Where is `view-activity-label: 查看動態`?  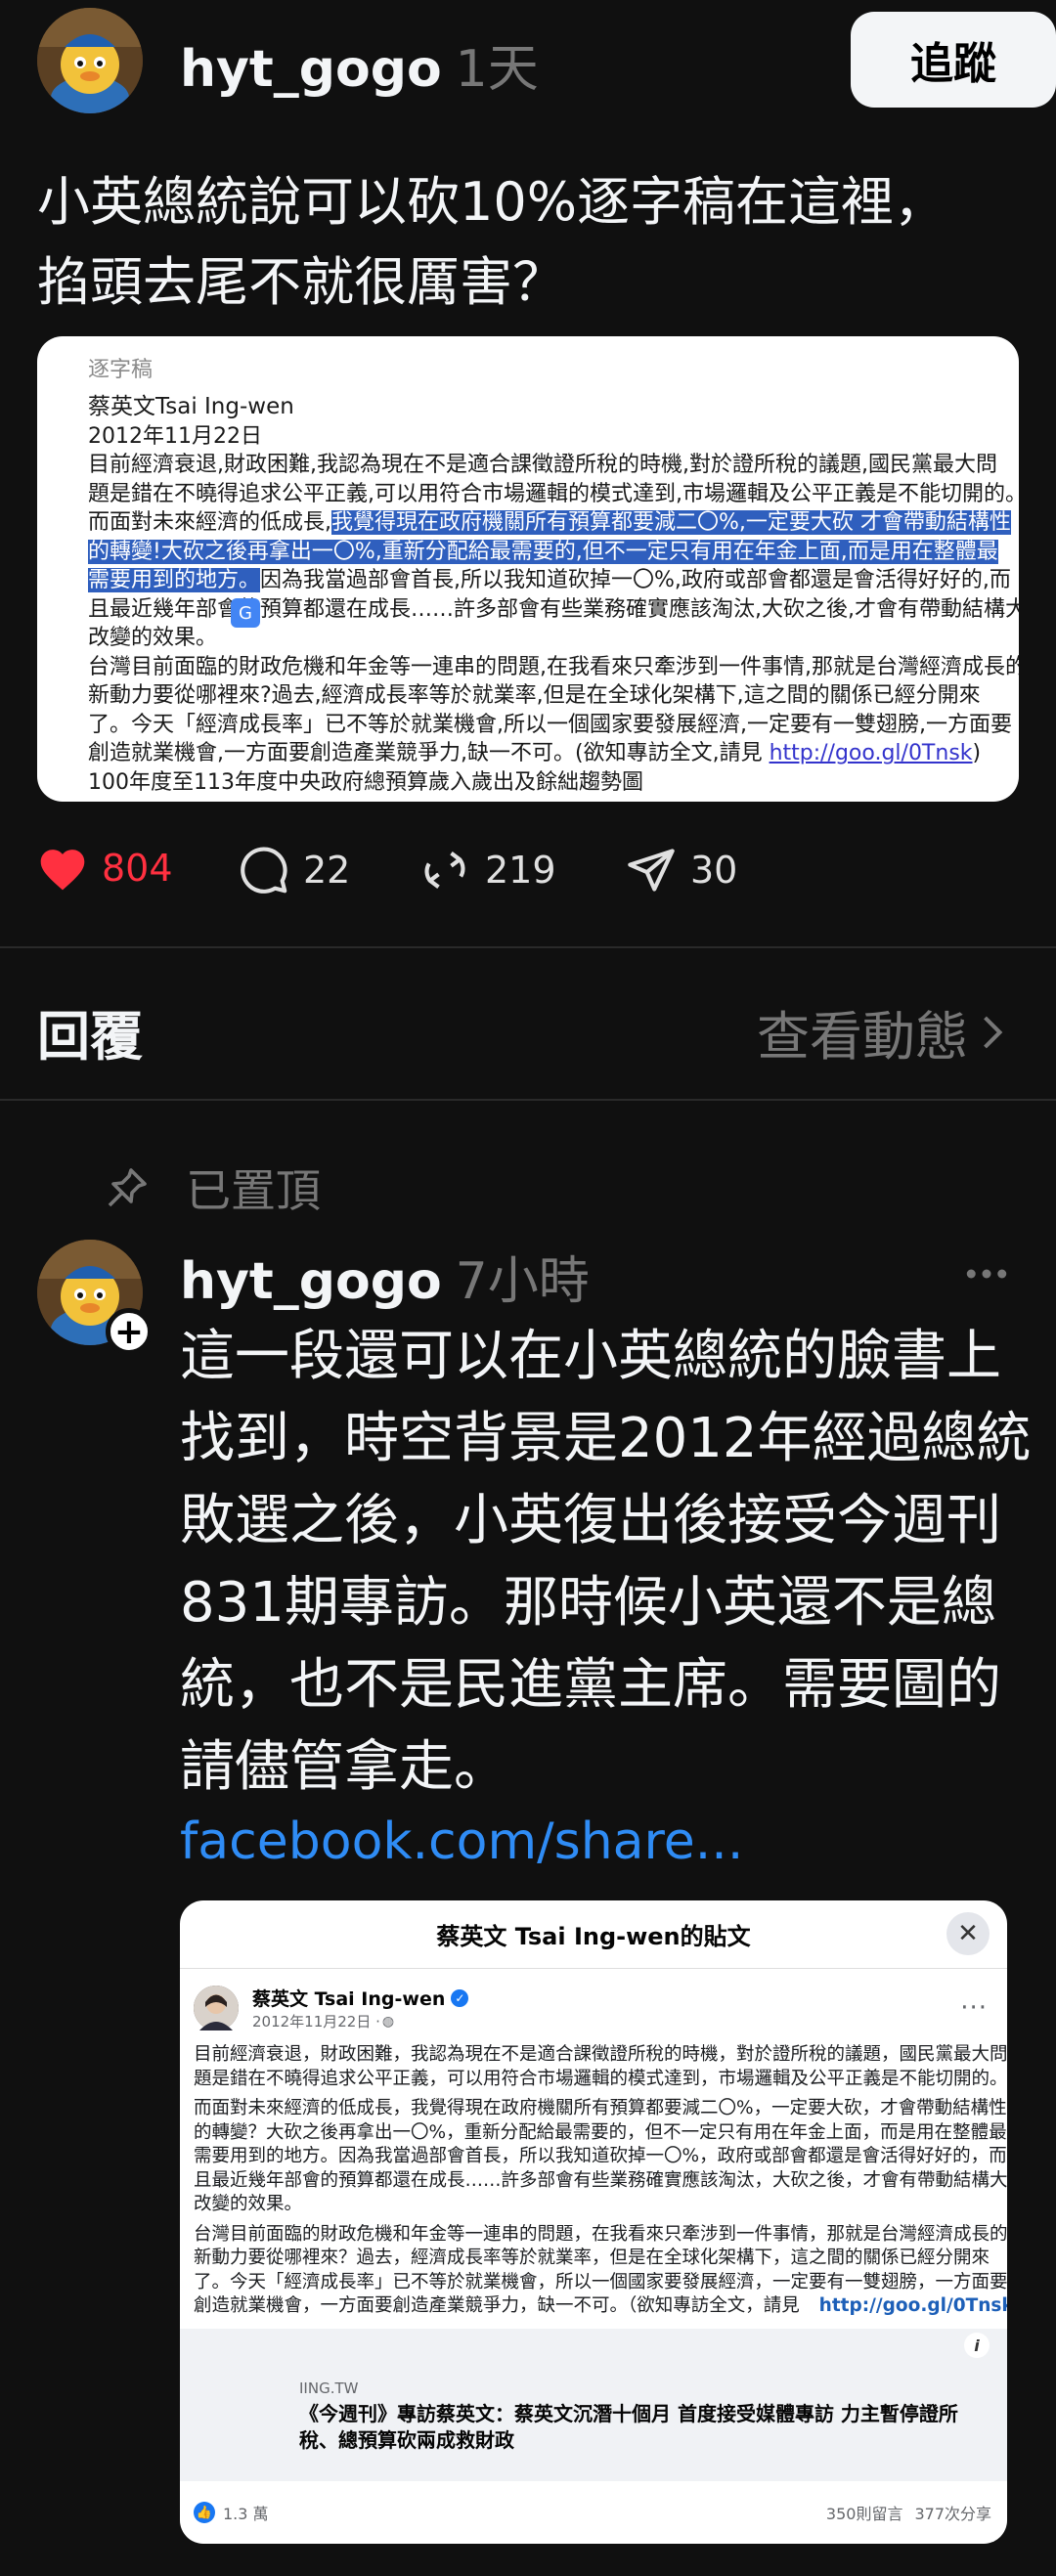
view-activity-label: 查看動態 is located at coordinates (862, 1037).